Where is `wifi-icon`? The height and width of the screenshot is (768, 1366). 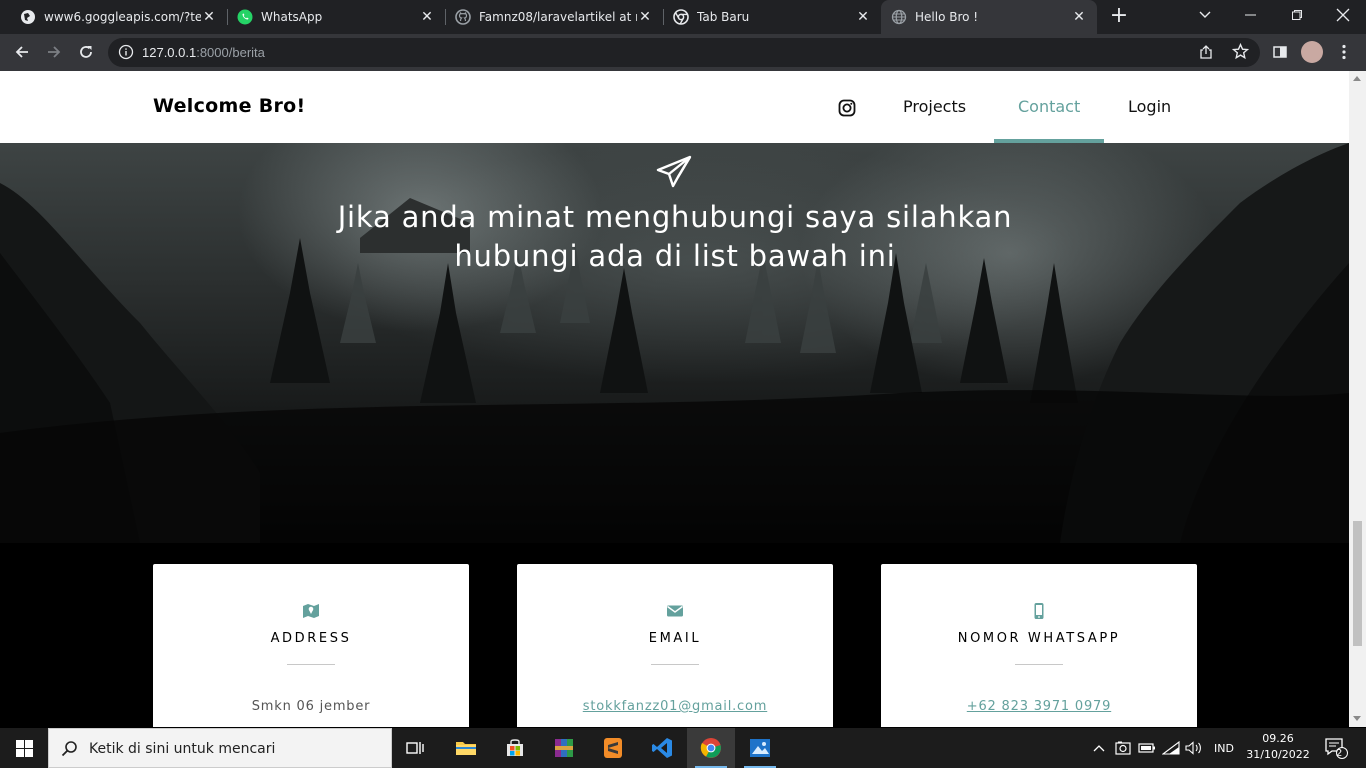
wifi-icon is located at coordinates (1171, 748).